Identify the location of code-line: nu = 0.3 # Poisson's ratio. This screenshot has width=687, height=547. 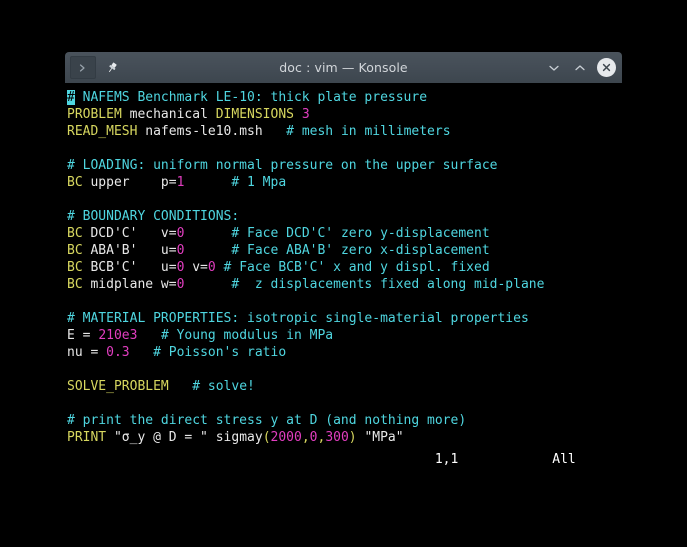
(344, 352).